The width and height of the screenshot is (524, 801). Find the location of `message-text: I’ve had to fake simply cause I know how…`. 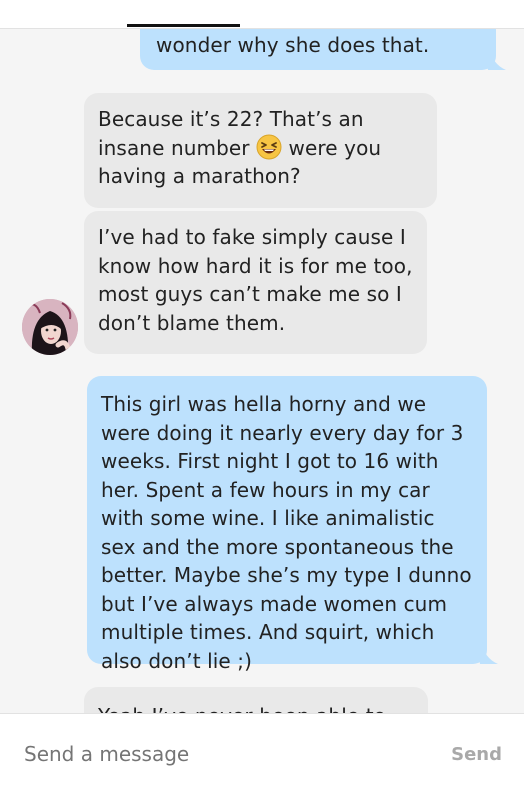

message-text: I’ve had to fake simply cause I know how… is located at coordinates (255, 280).